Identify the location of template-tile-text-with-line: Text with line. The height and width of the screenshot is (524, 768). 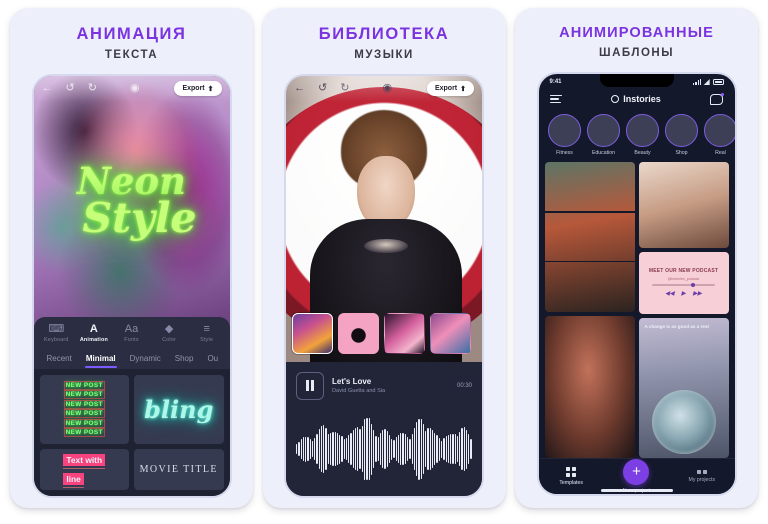
(84, 469).